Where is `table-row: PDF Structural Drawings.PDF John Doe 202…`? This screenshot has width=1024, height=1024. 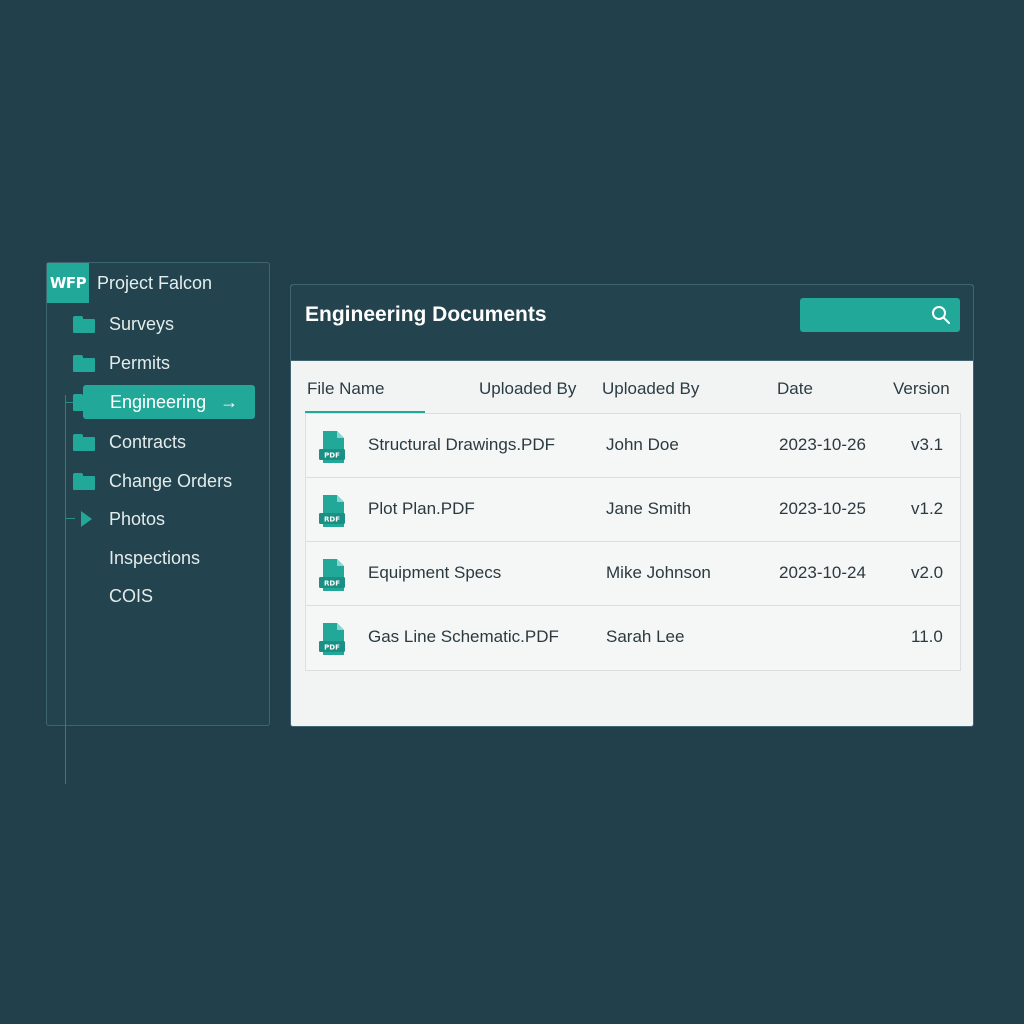
table-row: PDF Structural Drawings.PDF John Doe 202… is located at coordinates (633, 446).